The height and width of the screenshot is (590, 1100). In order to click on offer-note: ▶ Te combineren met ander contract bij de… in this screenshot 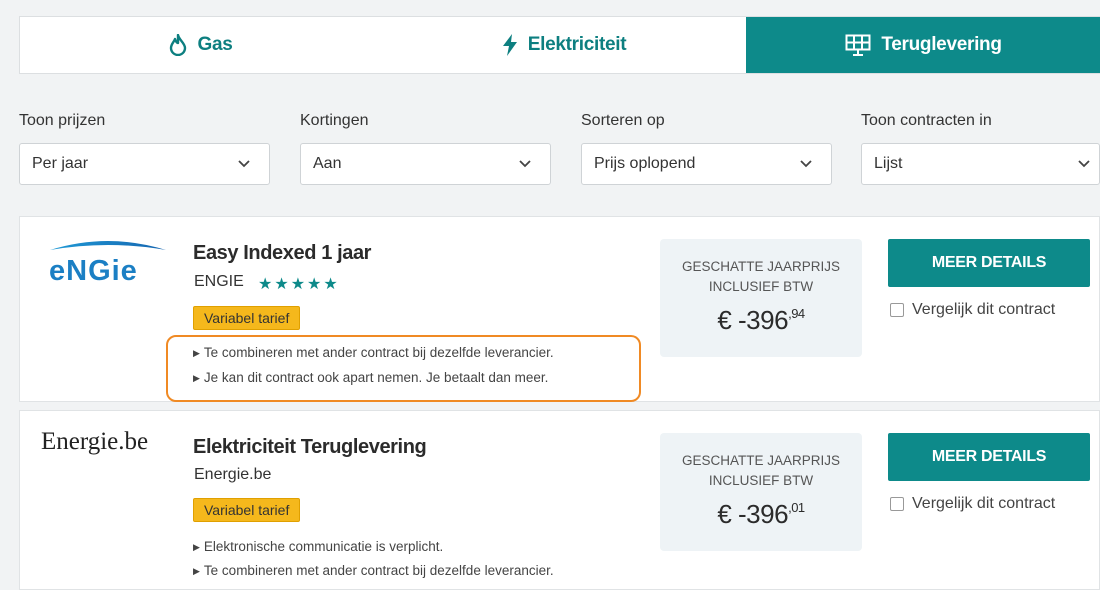, I will do `click(373, 570)`.